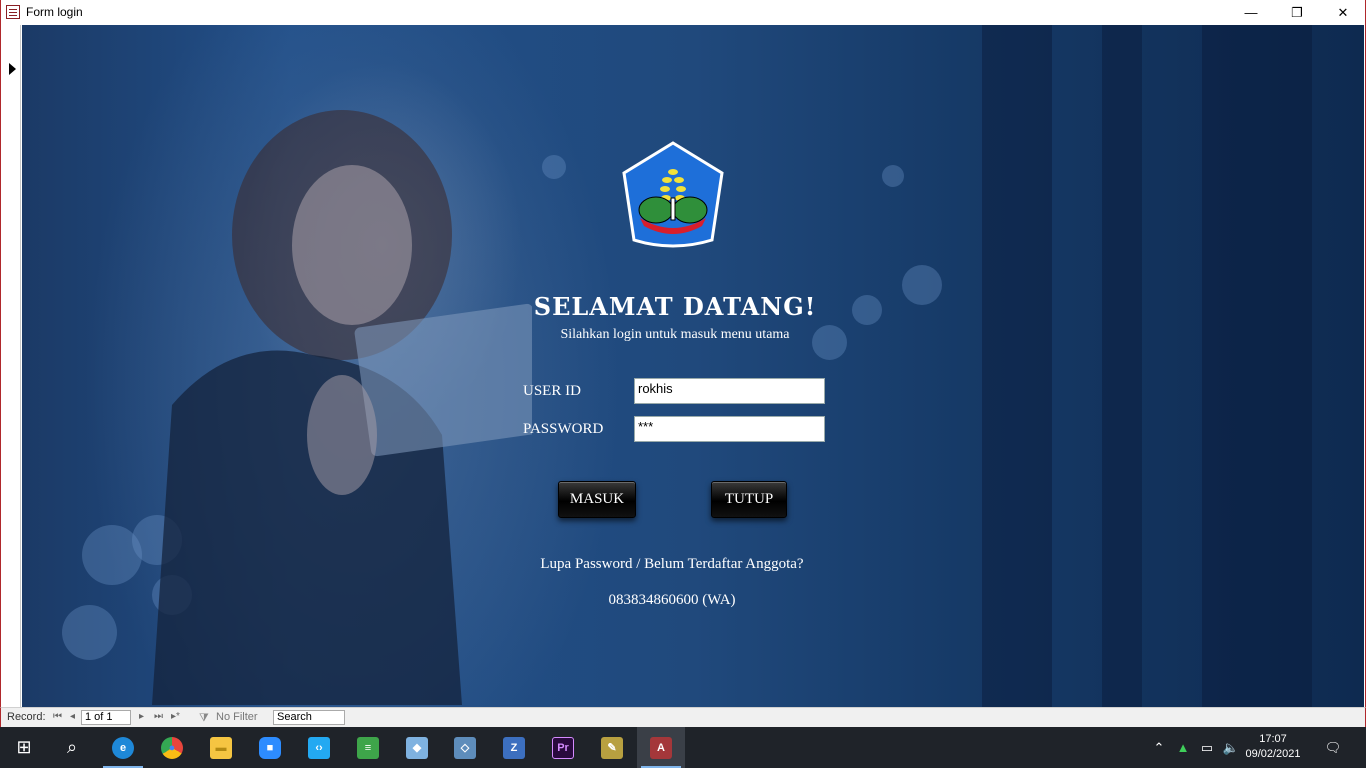 The height and width of the screenshot is (768, 1366). I want to click on taskbar-app-tools: ✎, so click(612, 747).